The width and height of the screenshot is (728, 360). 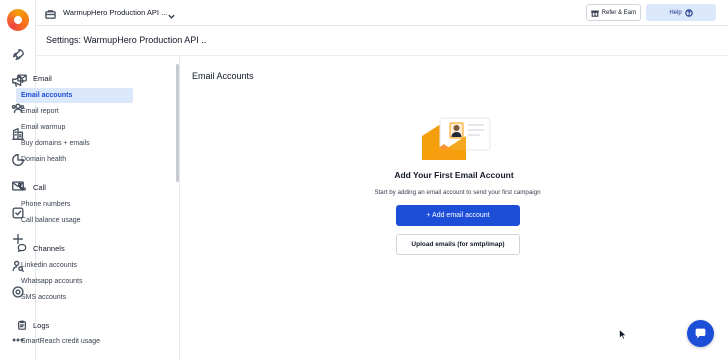 I want to click on group-heading: Call, so click(x=39, y=187).